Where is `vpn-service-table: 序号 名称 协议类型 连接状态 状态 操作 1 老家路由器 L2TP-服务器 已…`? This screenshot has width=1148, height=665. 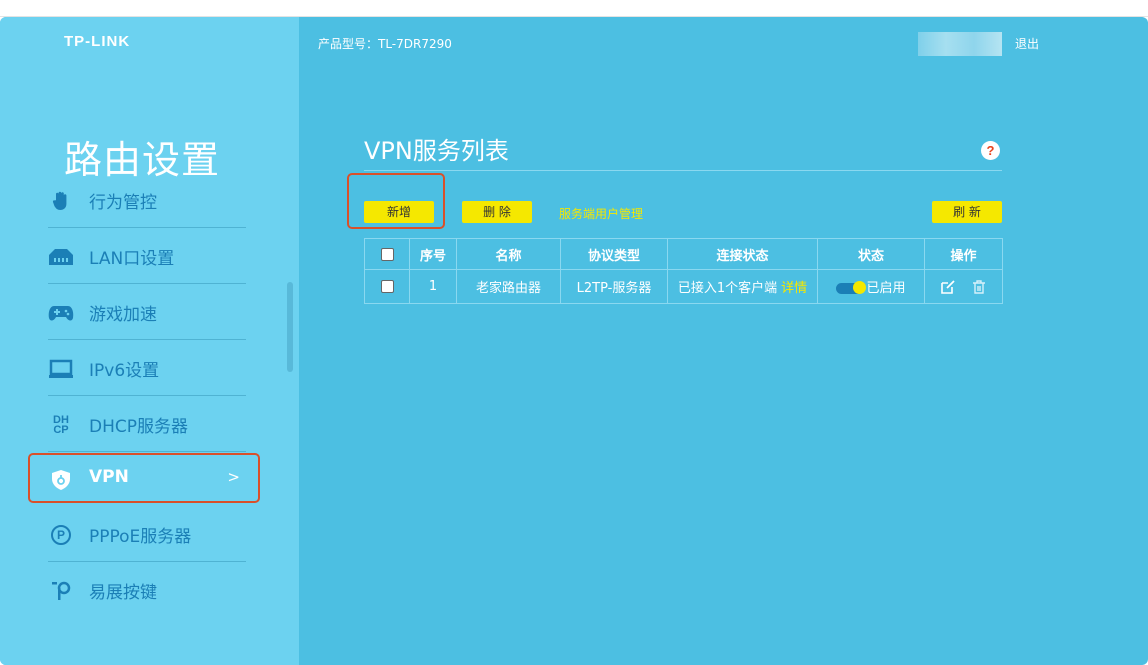 vpn-service-table: 序号 名称 协议类型 连接状态 状态 操作 1 老家路由器 L2TP-服务器 已… is located at coordinates (683, 271).